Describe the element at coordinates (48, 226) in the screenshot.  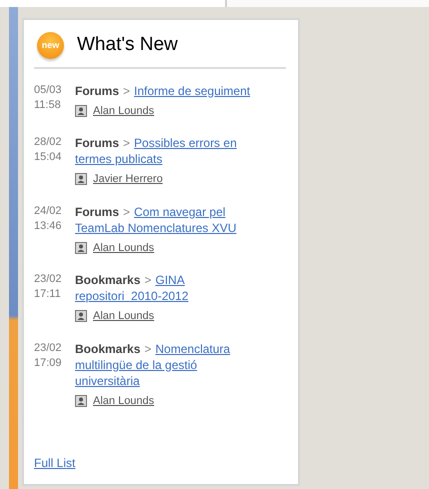
I see `entry-time: 13:46` at that location.